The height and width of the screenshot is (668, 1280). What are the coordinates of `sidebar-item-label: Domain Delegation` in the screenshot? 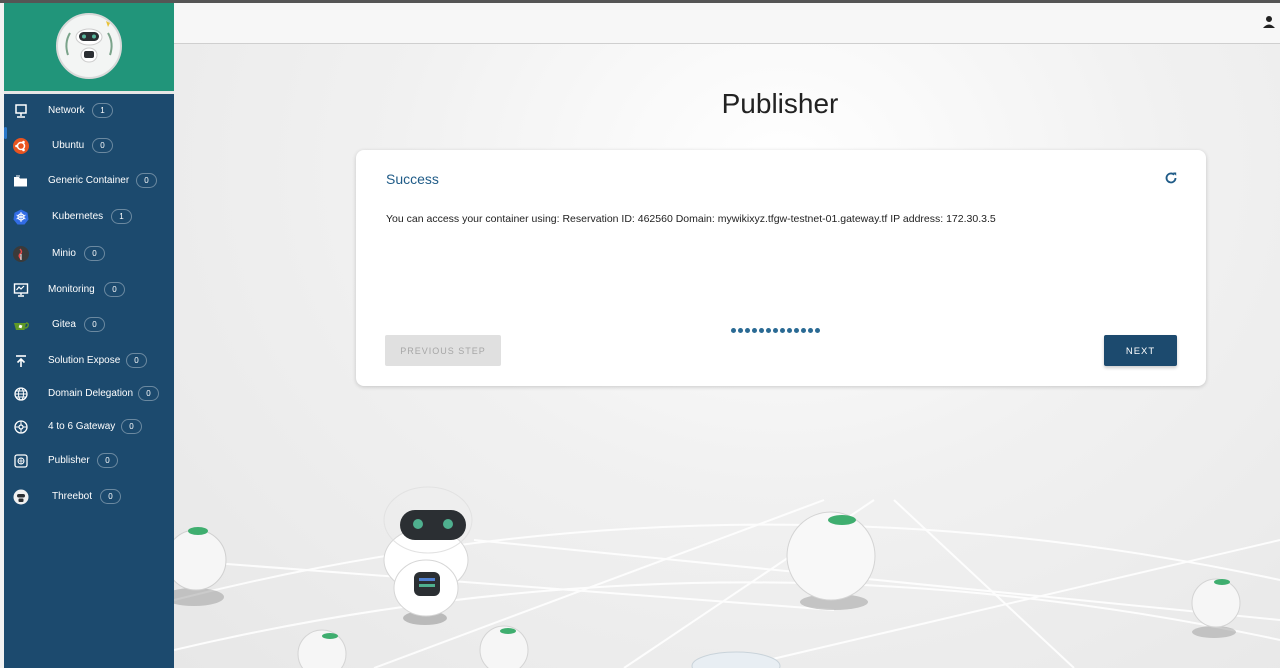 It's located at (91, 393).